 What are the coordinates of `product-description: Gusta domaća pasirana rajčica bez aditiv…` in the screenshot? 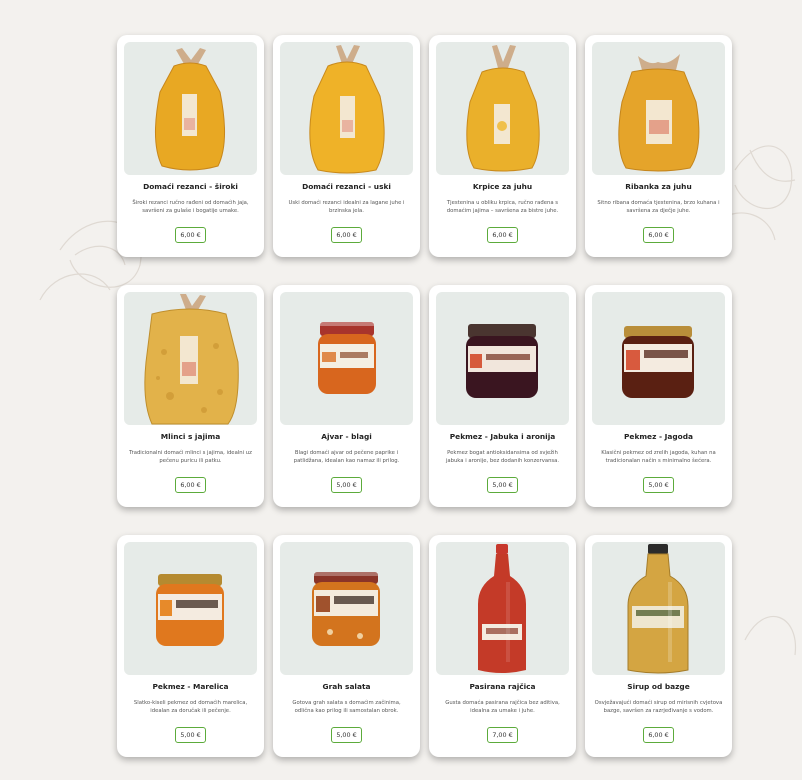 It's located at (502, 707).